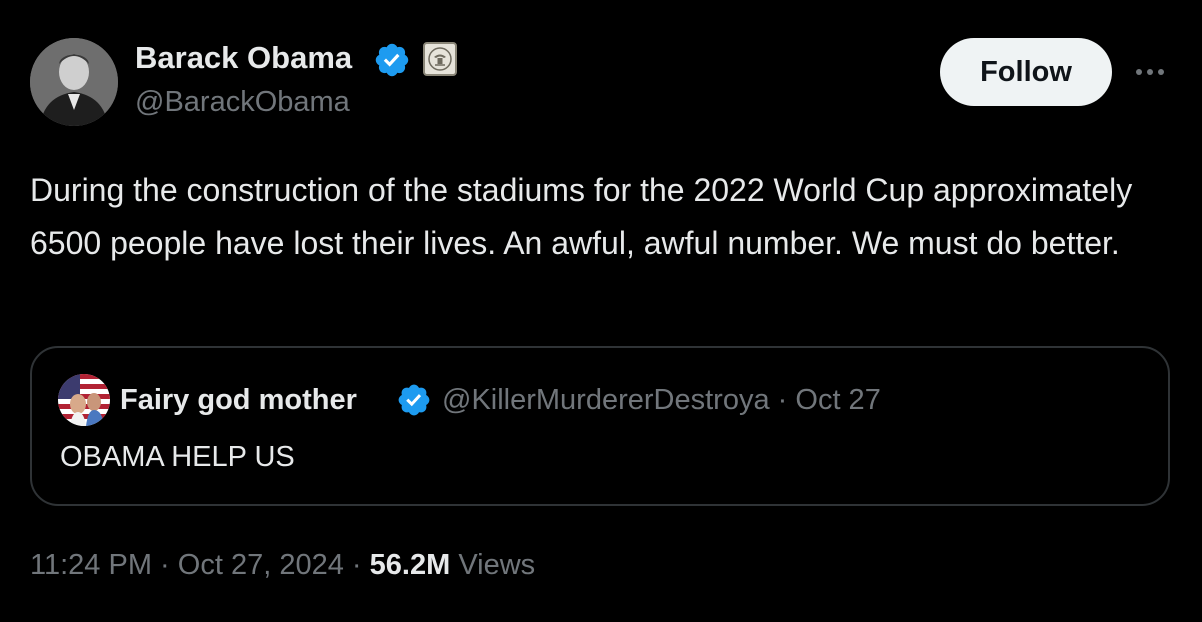  I want to click on more-options-button, so click(1150, 72).